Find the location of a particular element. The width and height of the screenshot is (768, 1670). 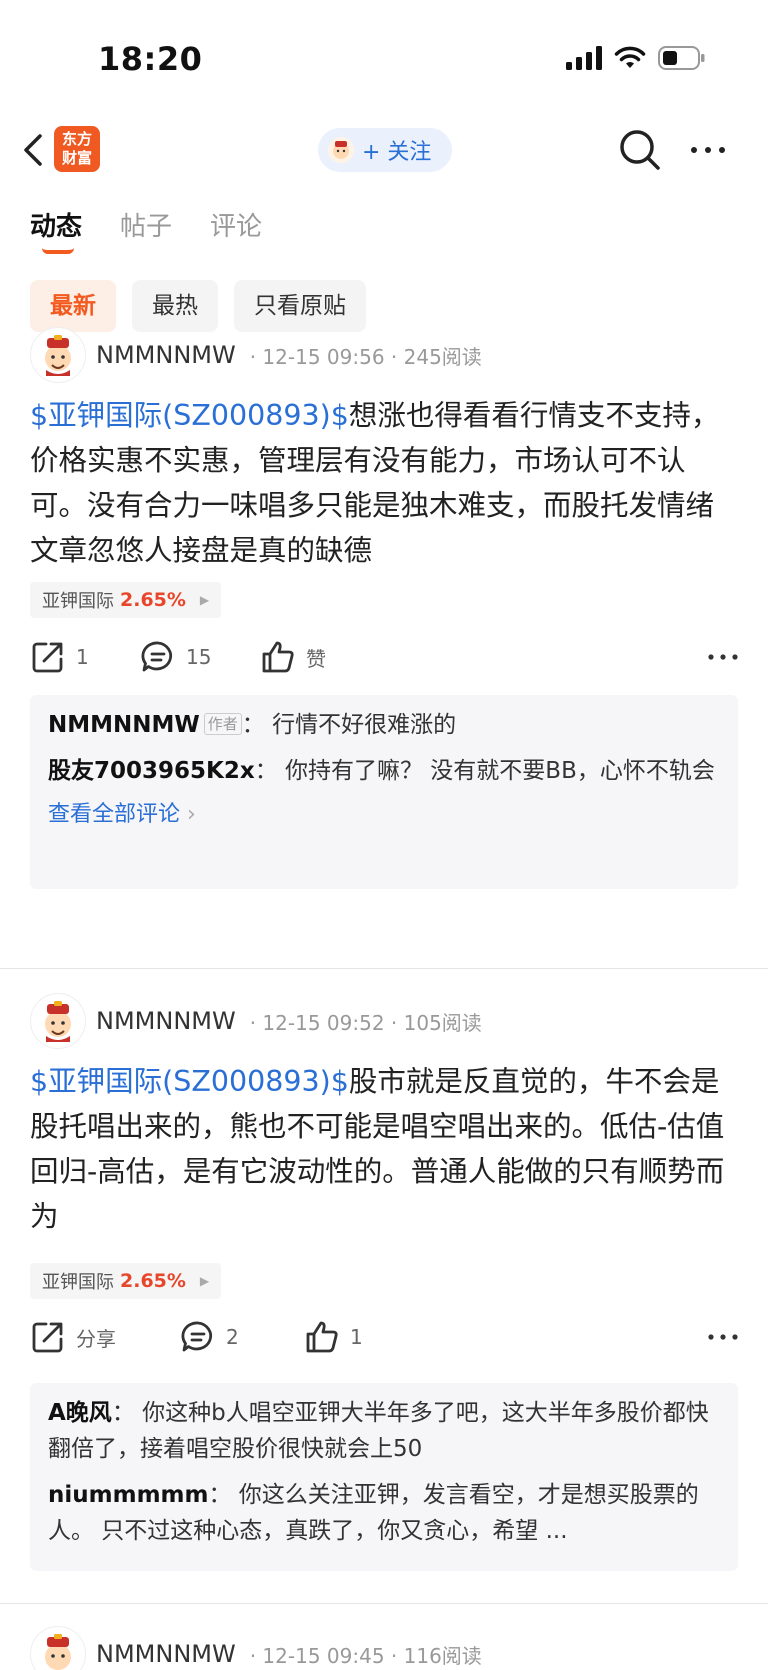

post-header: NMMNNMW · 12-15 09:56 · 245阅读 is located at coordinates (256, 355).